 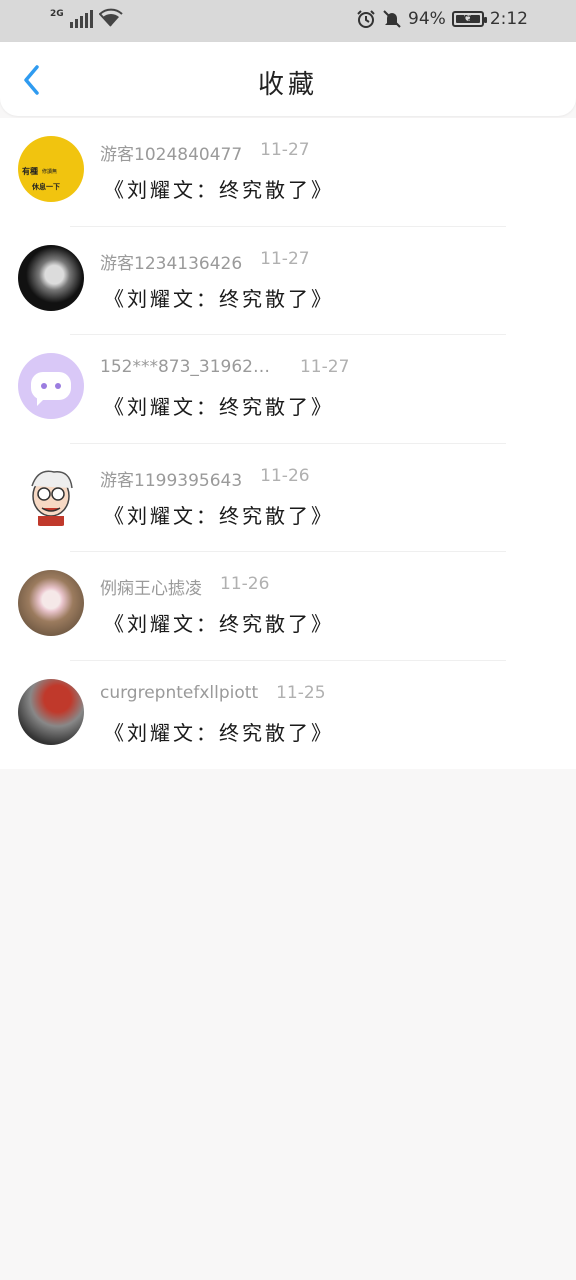 I want to click on signal-icon, so click(x=81, y=19).